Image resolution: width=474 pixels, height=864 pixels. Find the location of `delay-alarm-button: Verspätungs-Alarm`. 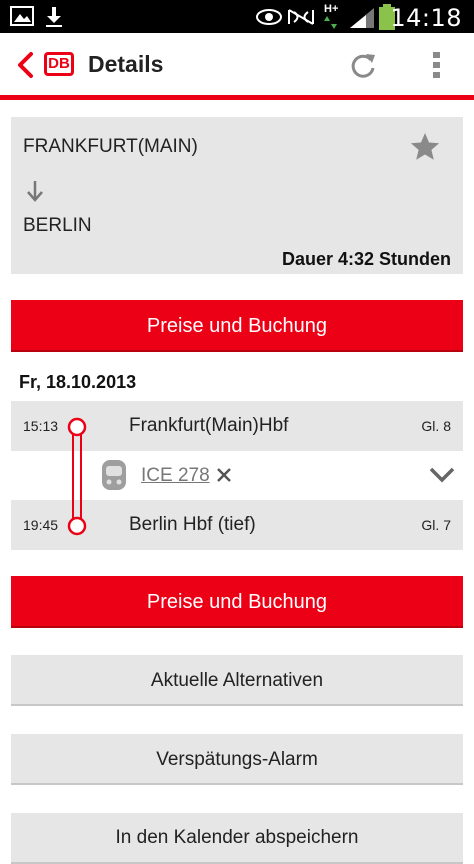

delay-alarm-button: Verspätungs-Alarm is located at coordinates (237, 759).